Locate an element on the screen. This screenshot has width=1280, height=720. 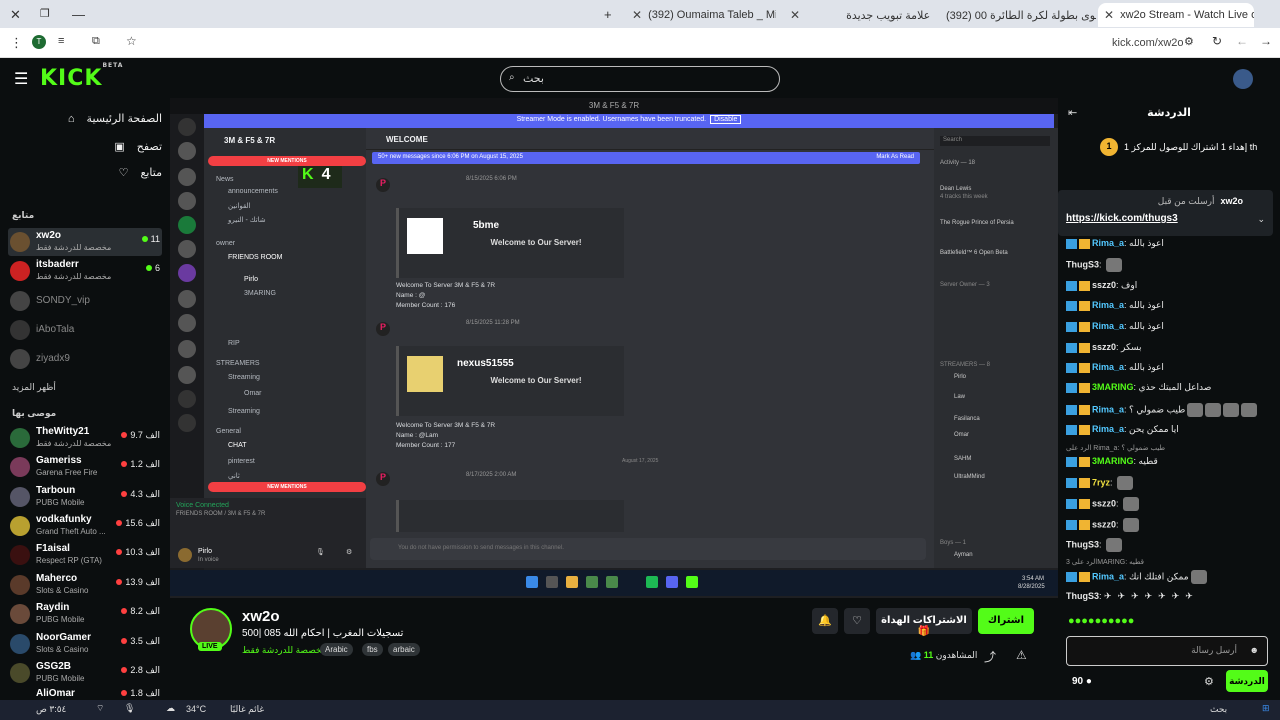
taskbar-search: بحث is located at coordinates (1218, 709).